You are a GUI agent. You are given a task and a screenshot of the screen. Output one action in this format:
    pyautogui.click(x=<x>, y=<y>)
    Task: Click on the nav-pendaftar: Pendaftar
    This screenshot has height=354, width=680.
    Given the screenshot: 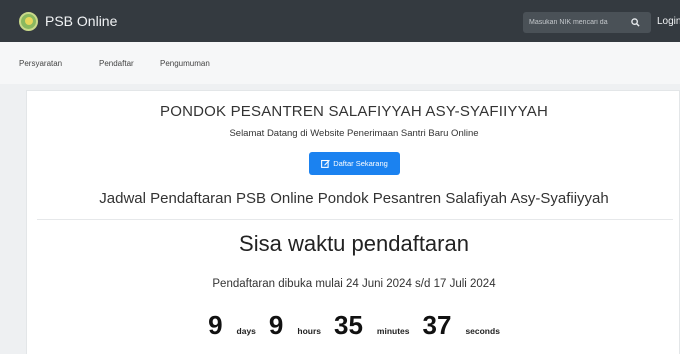 What is the action you would take?
    pyautogui.click(x=116, y=63)
    